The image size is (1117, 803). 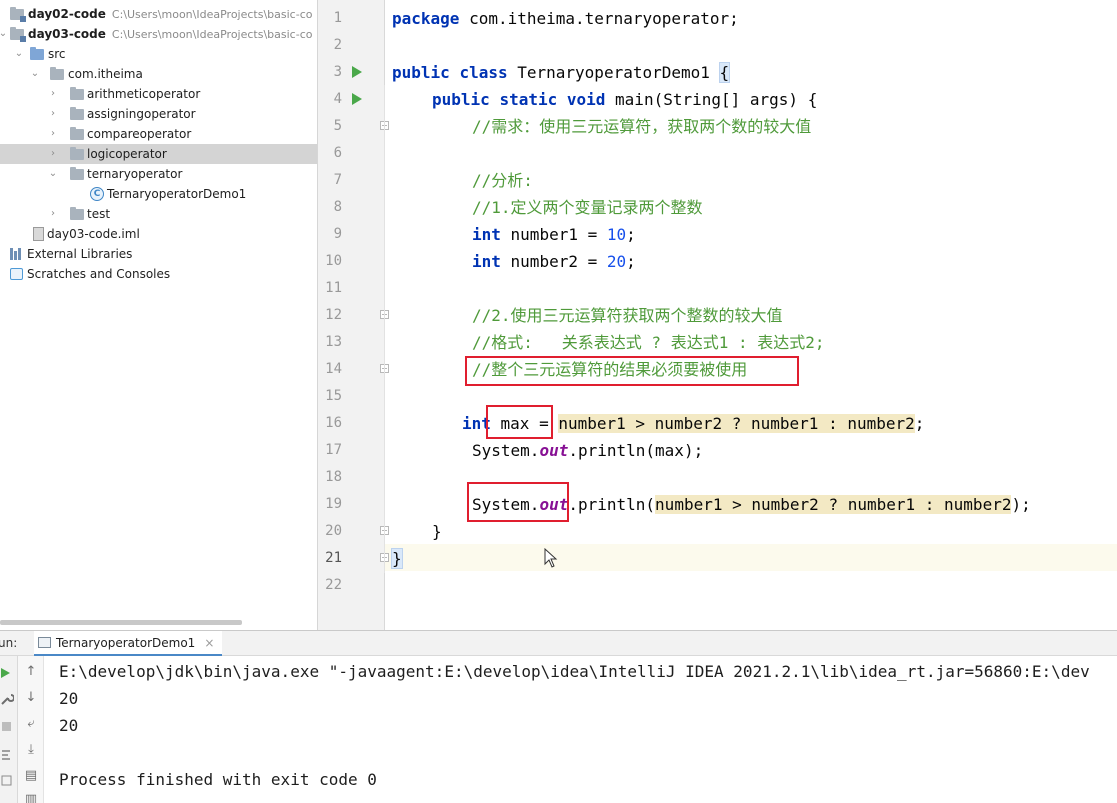 What do you see at coordinates (158, 214) in the screenshot?
I see `tree-row-test: › test` at bounding box center [158, 214].